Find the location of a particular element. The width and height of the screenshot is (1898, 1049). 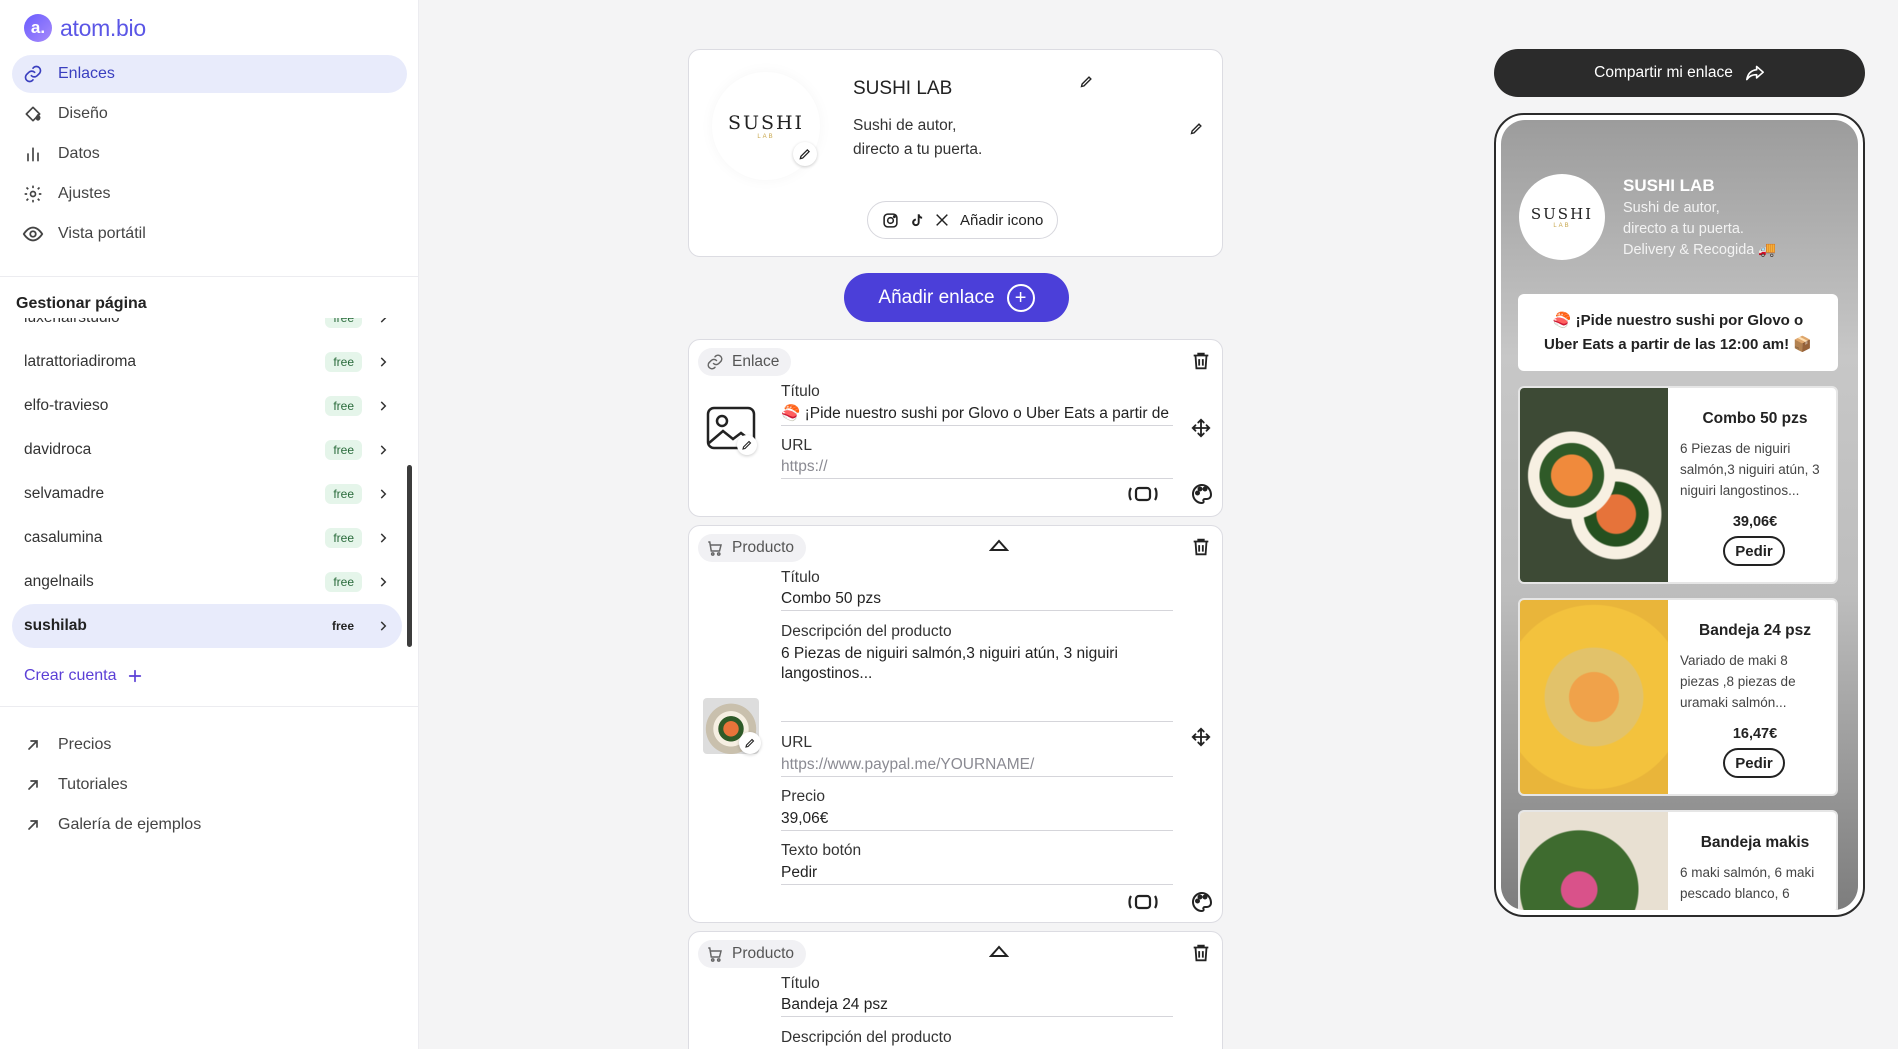

page-row: davidroca free is located at coordinates (207, 450).